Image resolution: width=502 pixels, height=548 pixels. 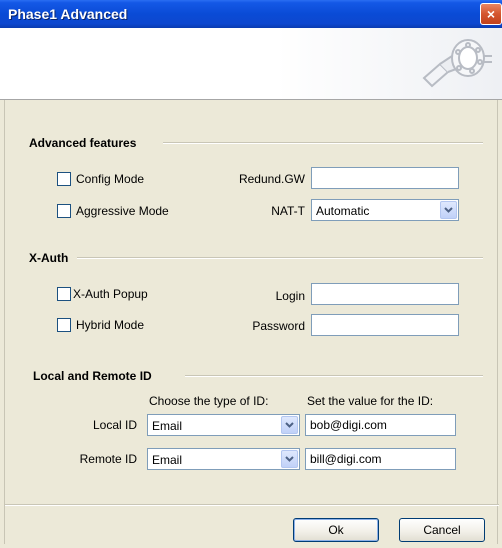 What do you see at coordinates (110, 325) in the screenshot?
I see `hybrid-mode-label: Hybrid Mode` at bounding box center [110, 325].